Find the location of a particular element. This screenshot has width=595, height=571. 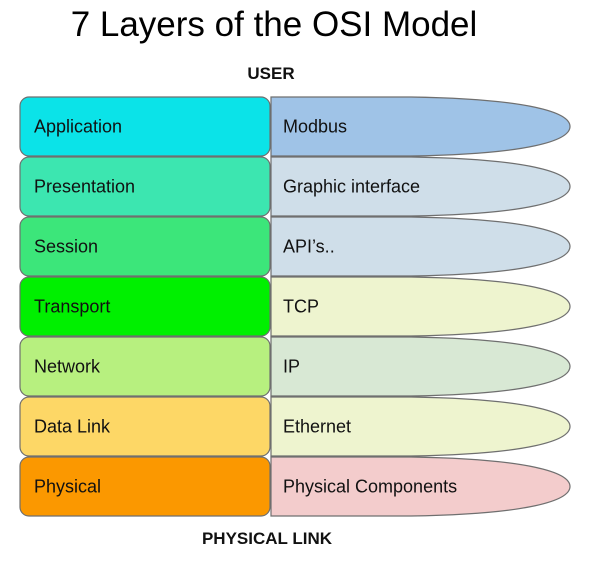

protocol-item-session: API’s.. is located at coordinates (420, 246).